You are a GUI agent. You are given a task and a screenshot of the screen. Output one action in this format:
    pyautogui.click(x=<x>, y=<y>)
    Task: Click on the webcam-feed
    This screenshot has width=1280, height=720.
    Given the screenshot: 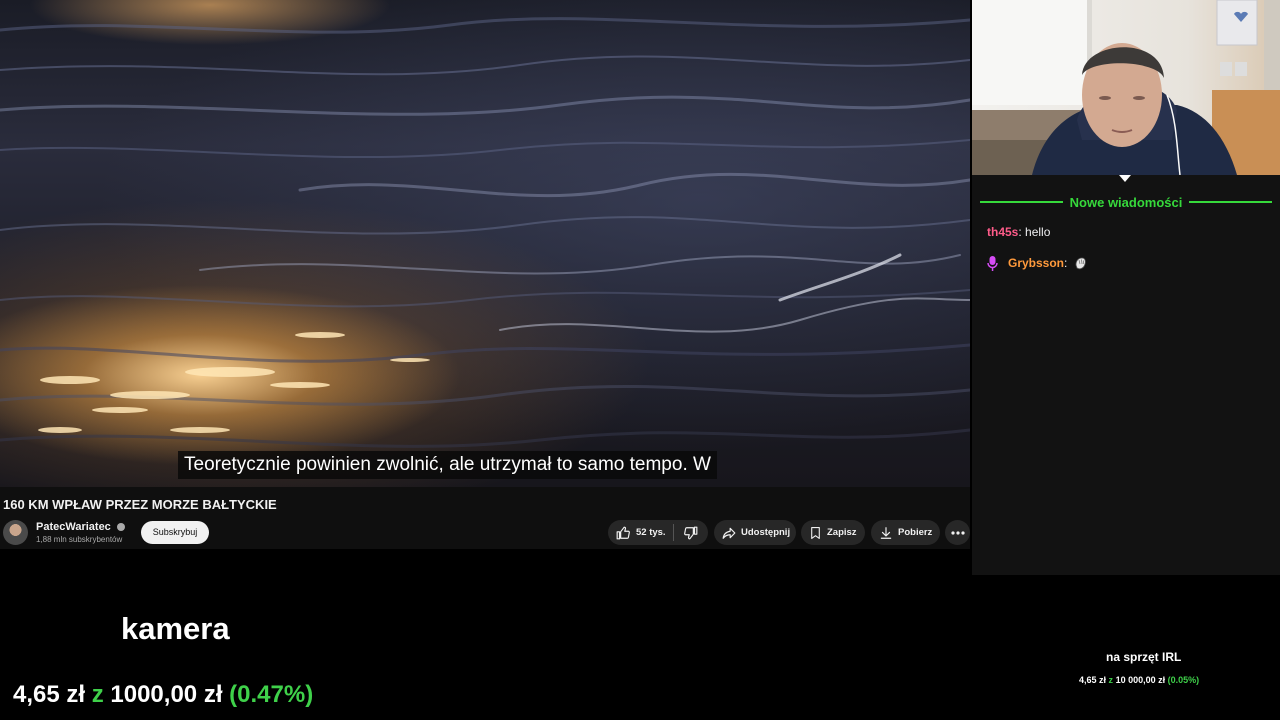 What is the action you would take?
    pyautogui.click(x=1126, y=87)
    